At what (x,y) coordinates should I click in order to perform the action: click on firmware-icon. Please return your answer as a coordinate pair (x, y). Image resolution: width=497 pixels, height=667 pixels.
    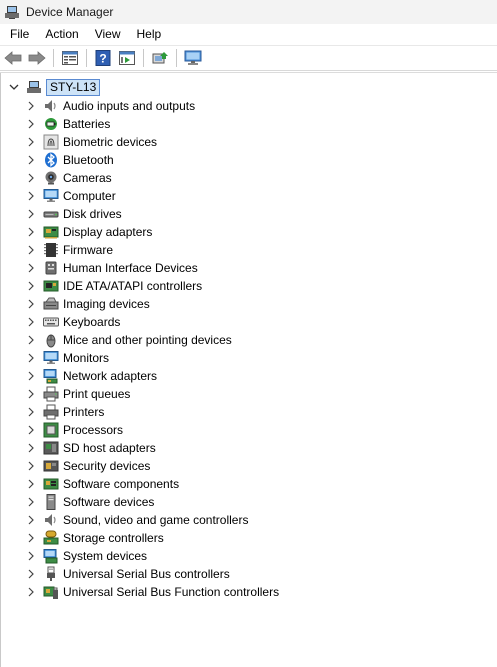
    Looking at the image, I should click on (51, 250).